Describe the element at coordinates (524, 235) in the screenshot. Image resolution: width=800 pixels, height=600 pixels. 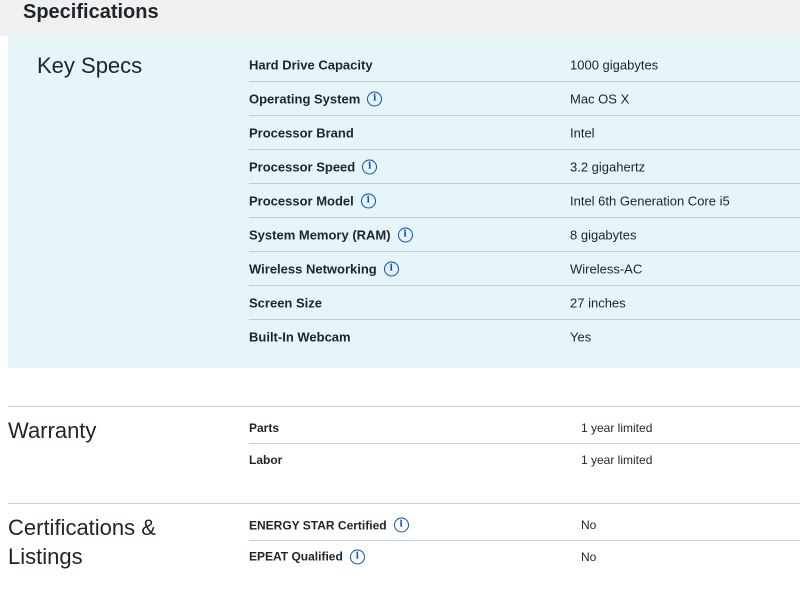
I see `spec-row: System Memory (RAM) i 8 gigabytes` at that location.